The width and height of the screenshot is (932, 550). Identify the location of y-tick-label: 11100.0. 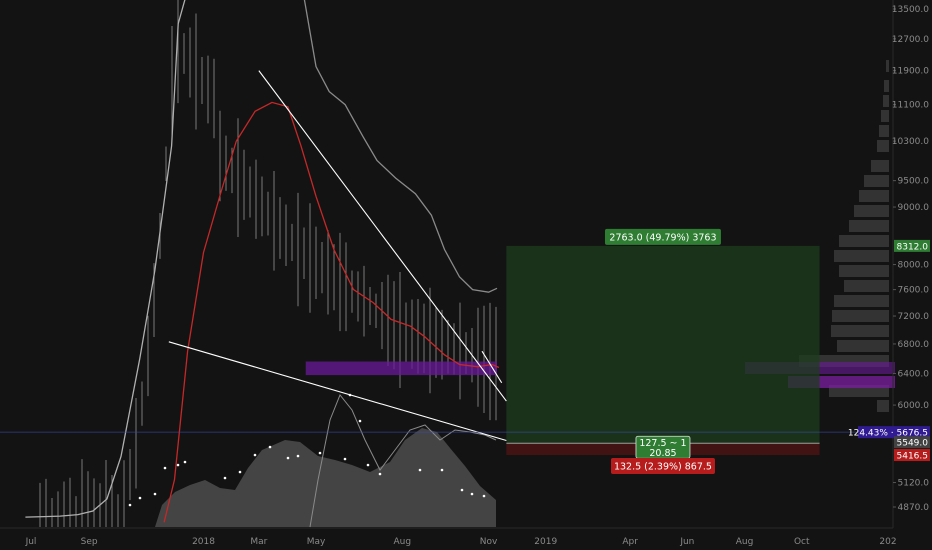
(910, 106).